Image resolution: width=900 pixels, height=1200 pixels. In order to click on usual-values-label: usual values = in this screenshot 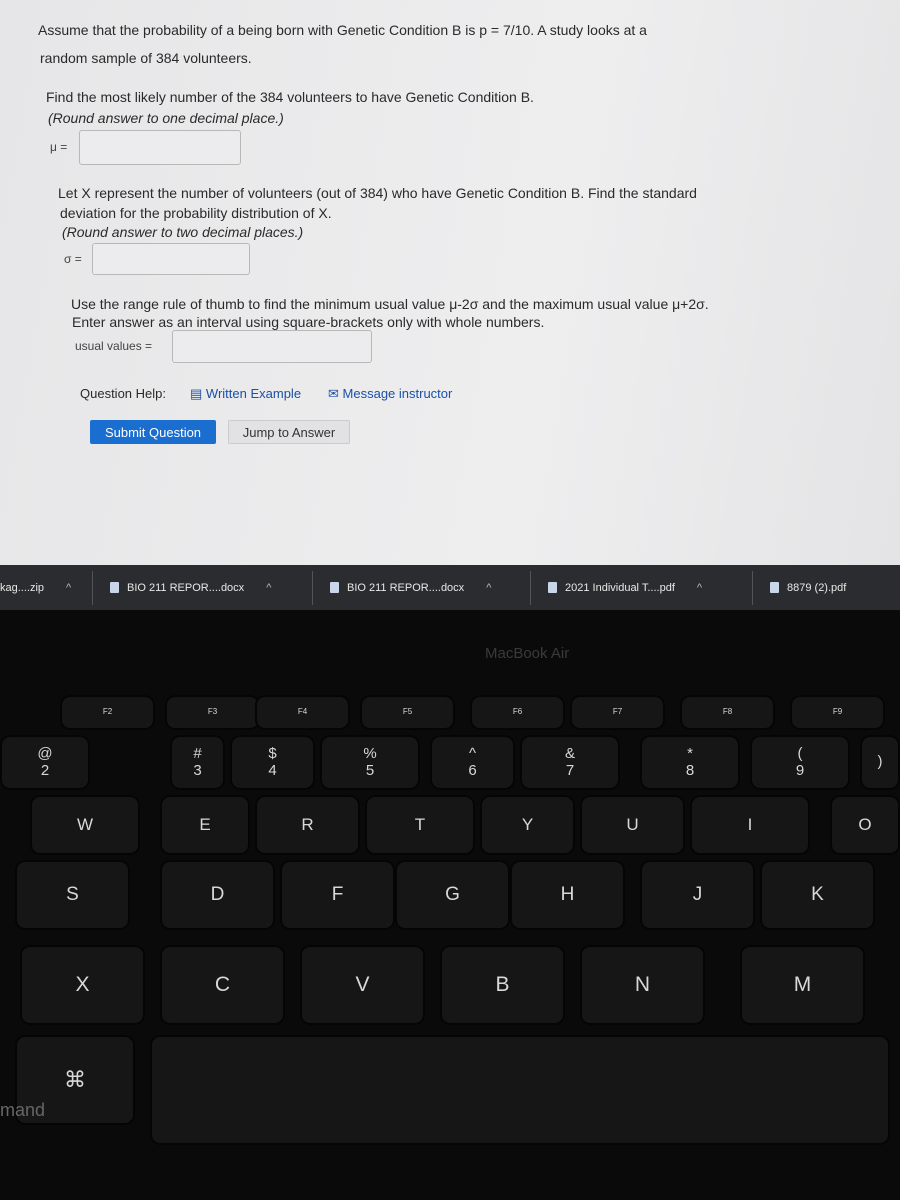, I will do `click(114, 346)`.